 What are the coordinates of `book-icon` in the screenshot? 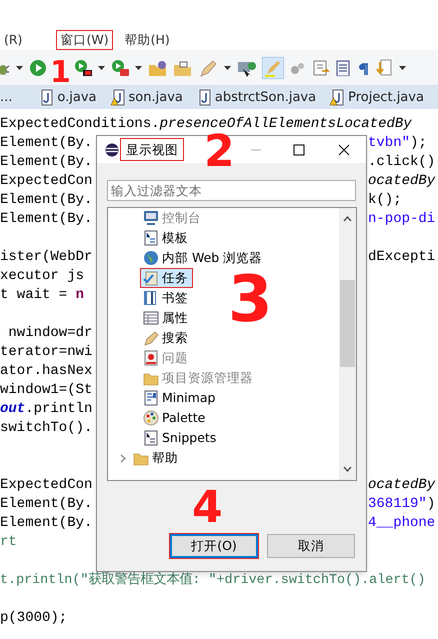 It's located at (151, 298).